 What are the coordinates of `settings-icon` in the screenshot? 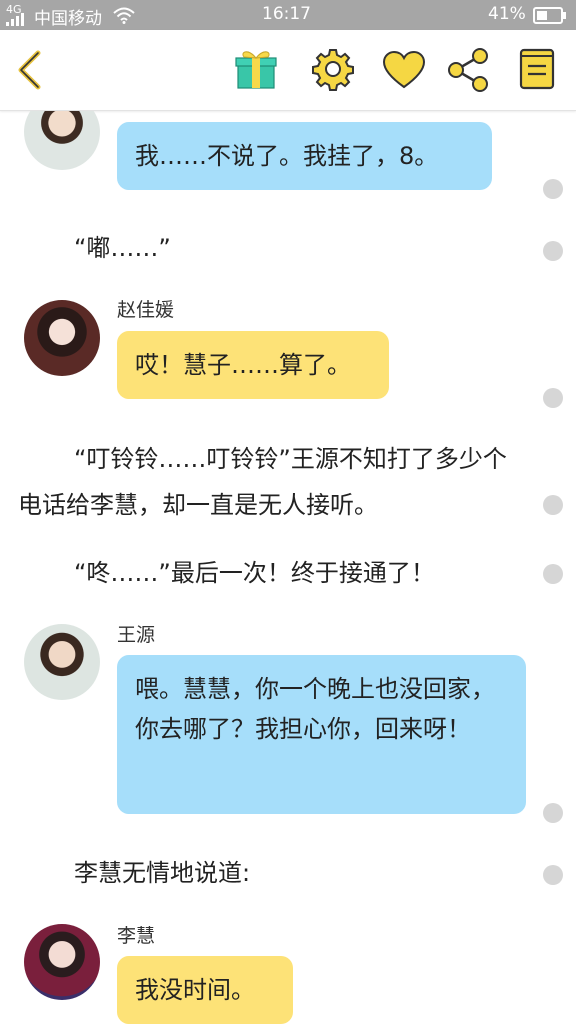 It's located at (333, 69).